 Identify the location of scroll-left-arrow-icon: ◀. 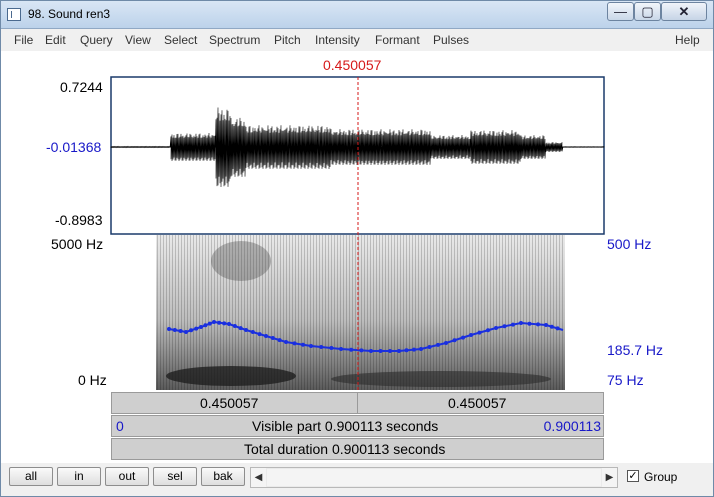
(258, 477).